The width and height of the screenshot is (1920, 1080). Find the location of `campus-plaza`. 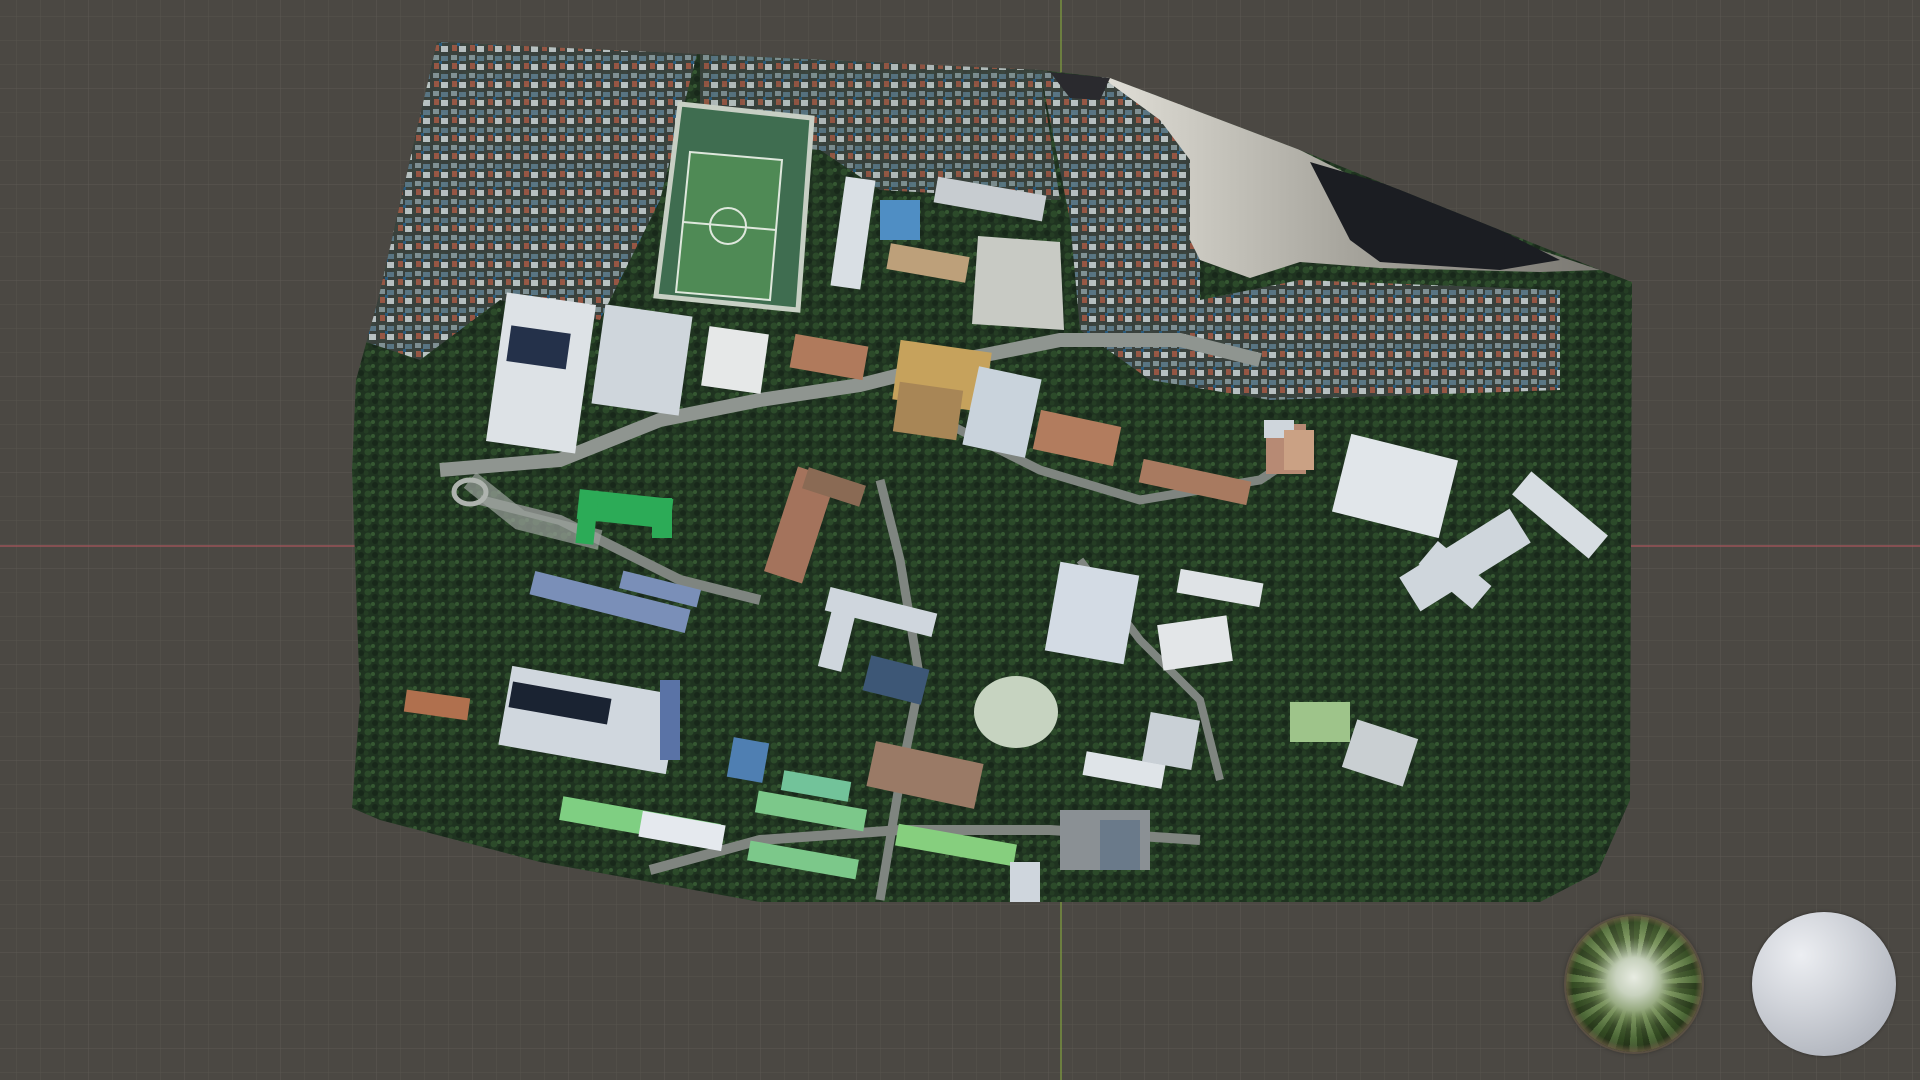

campus-plaza is located at coordinates (1018, 283).